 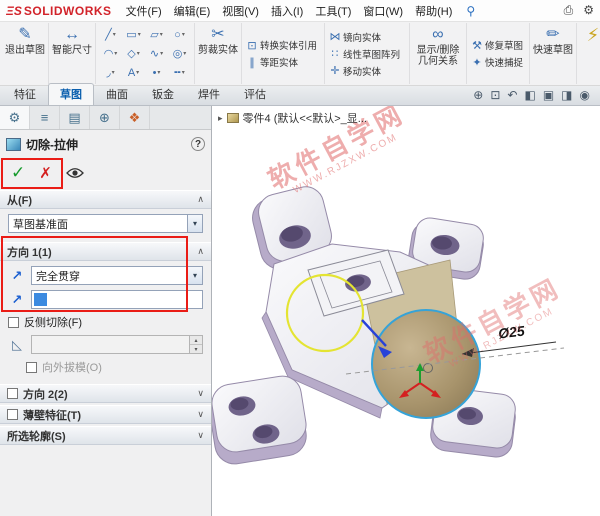 I want to click on linear-pattern-label: 线性草图阵列, so click(x=372, y=55).